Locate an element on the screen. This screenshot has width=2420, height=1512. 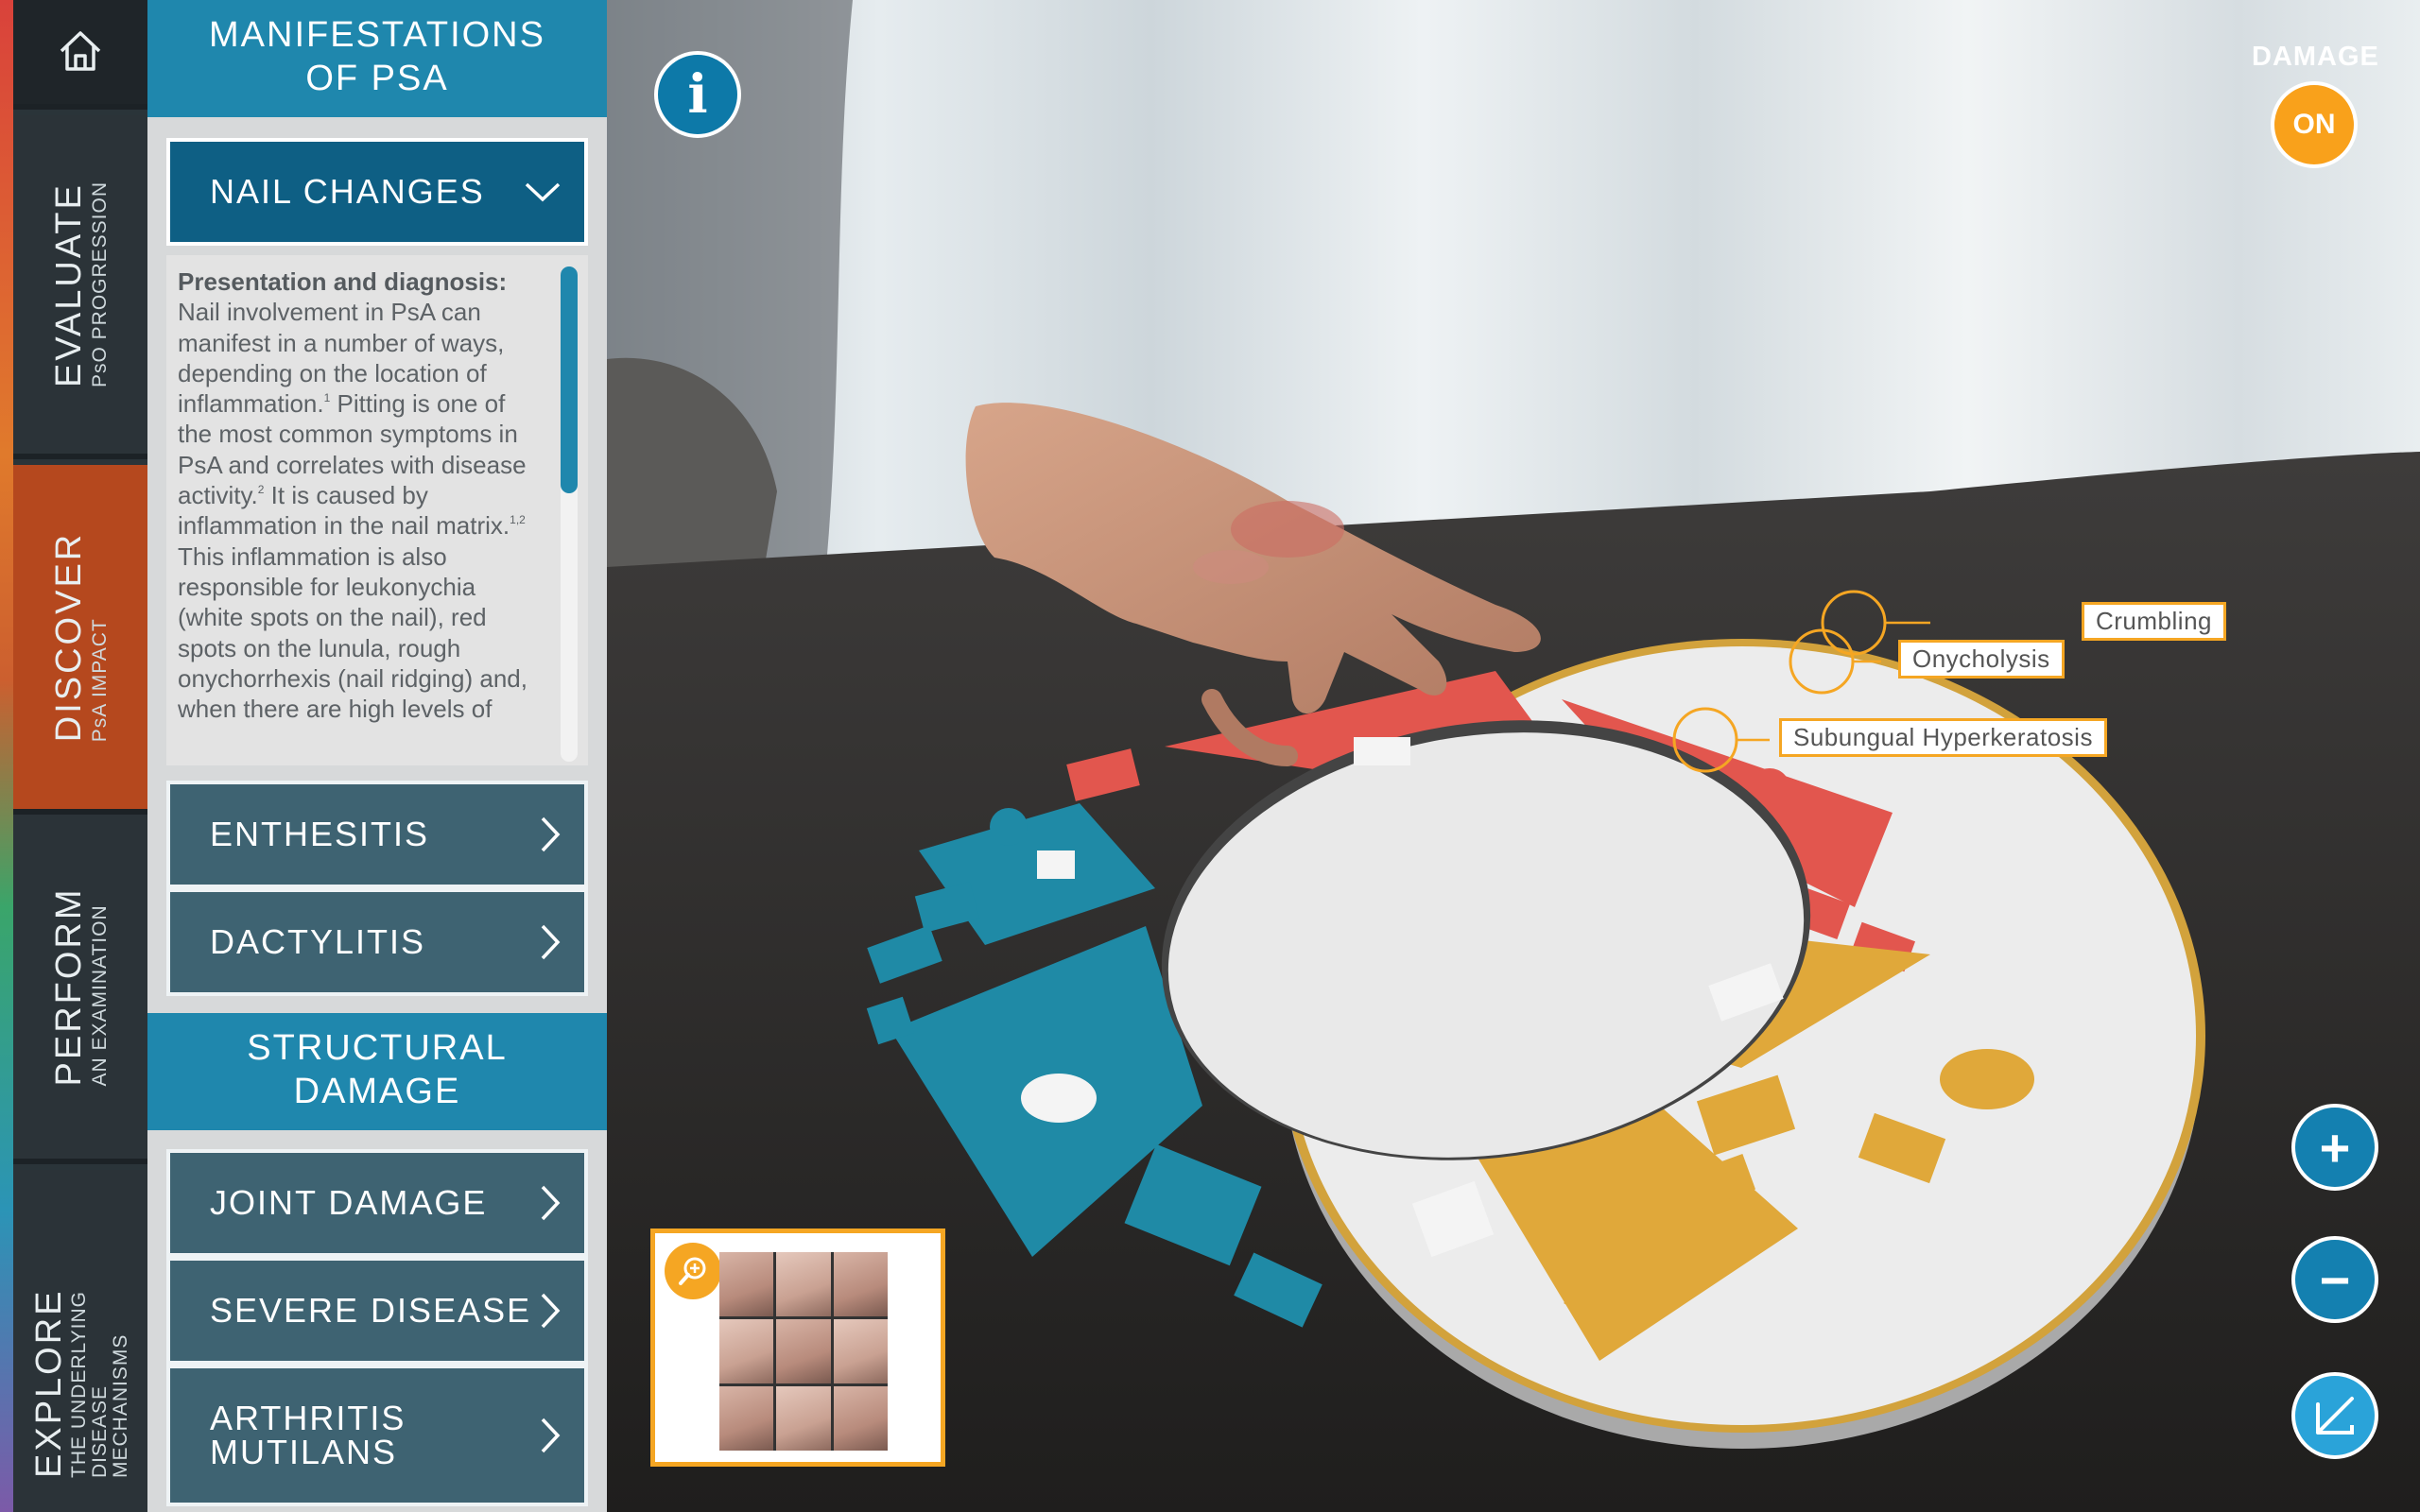
plus-icon: + is located at coordinates (2335, 1147).